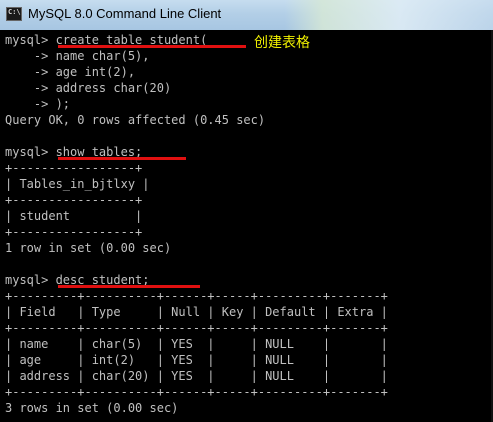 Image resolution: width=493 pixels, height=422 pixels. I want to click on console-line: | student |, so click(74, 216).